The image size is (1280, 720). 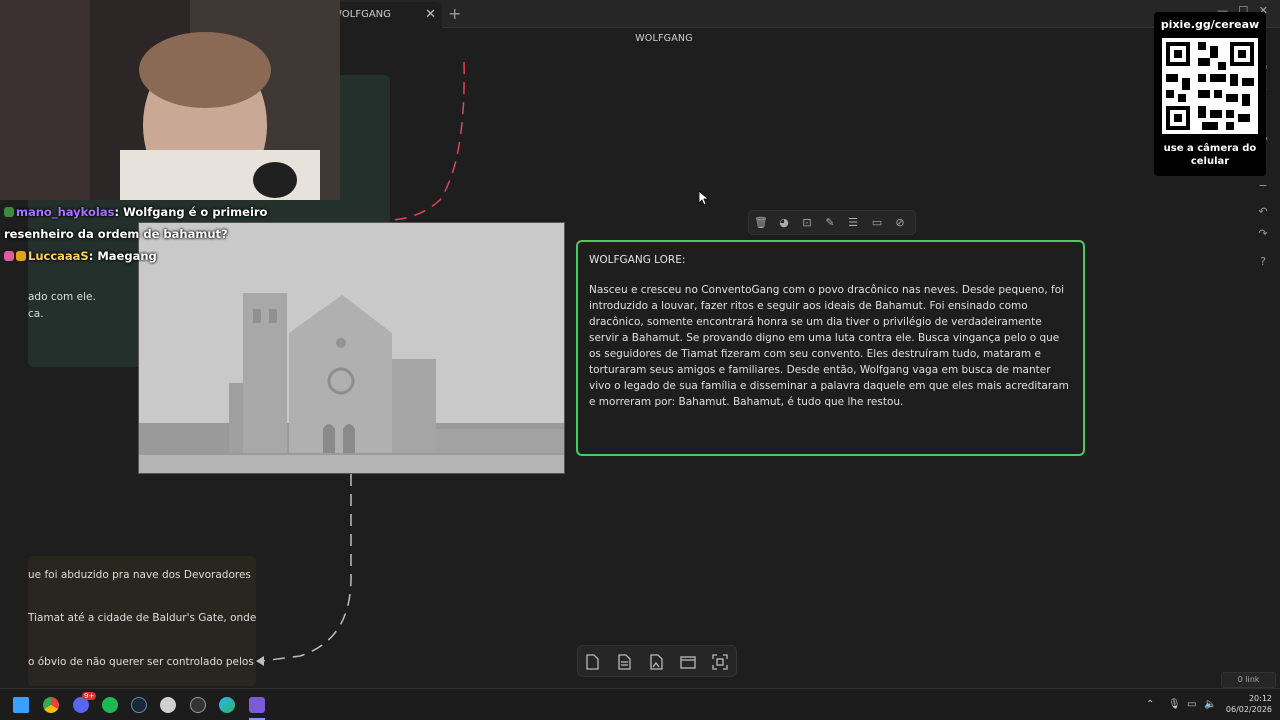 I want to click on steam-icon, so click(x=139, y=705).